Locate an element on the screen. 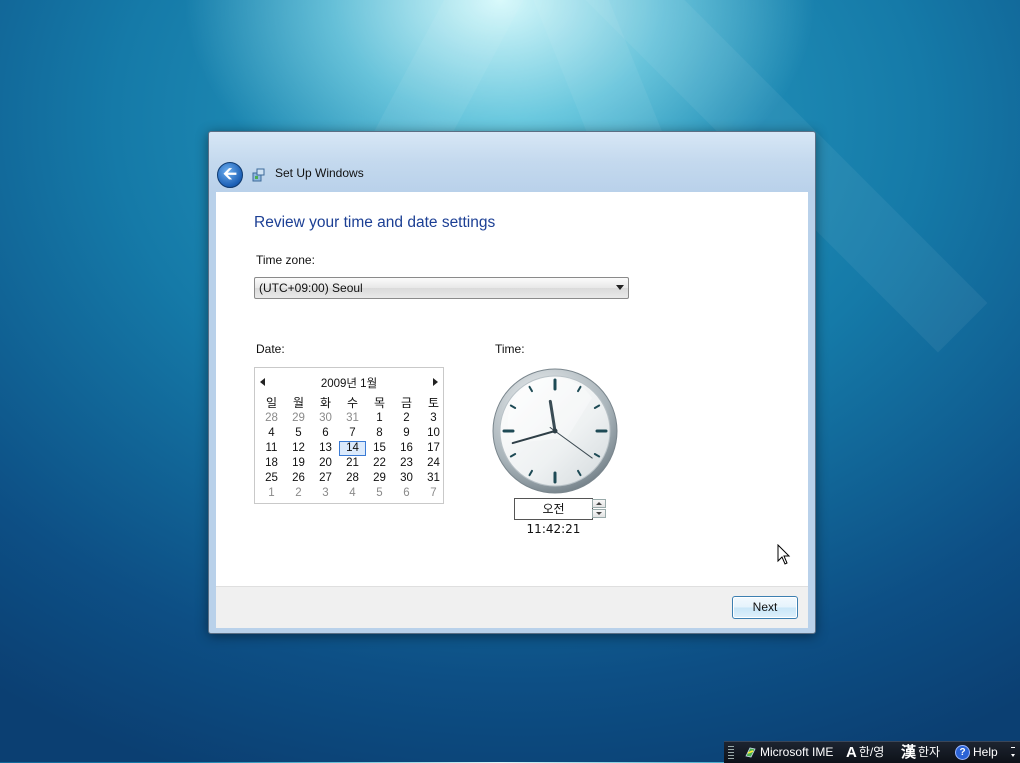 This screenshot has width=1020, height=763. calendar-day: 16 is located at coordinates (406, 448).